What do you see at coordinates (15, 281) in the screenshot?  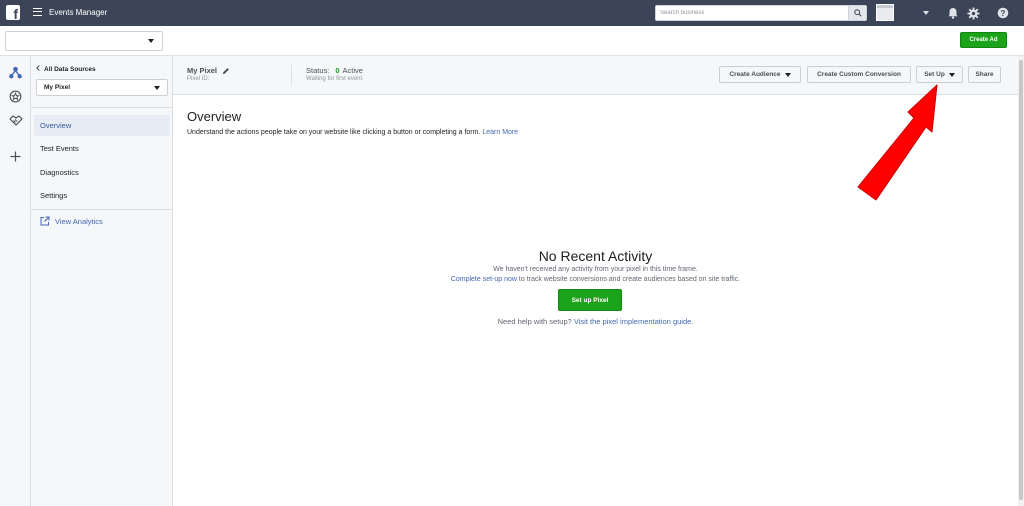 I see `icon-rail` at bounding box center [15, 281].